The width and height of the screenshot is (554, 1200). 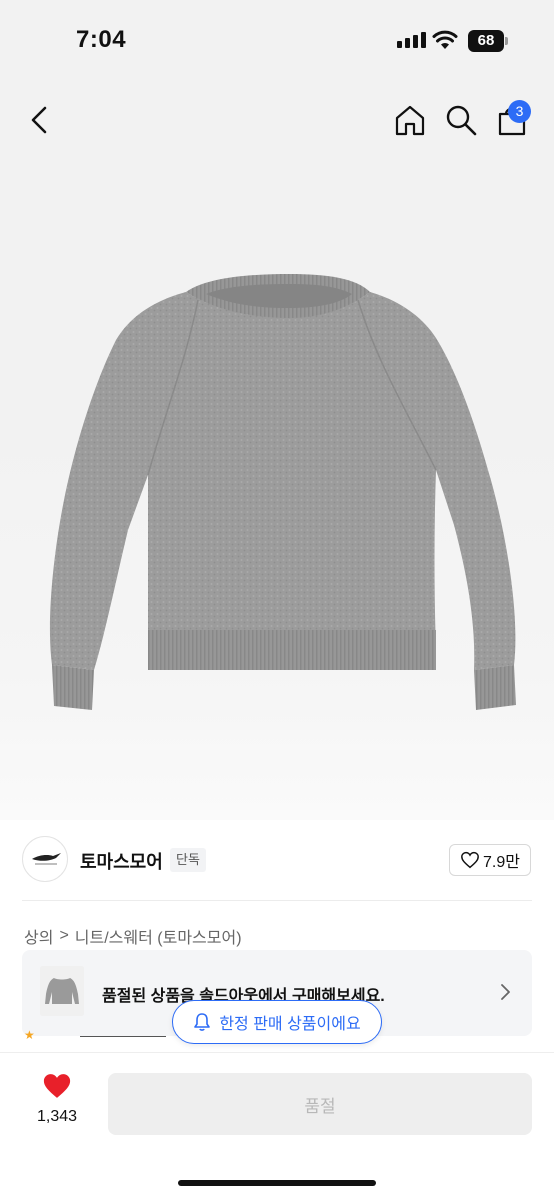 I want to click on home-icon, so click(x=410, y=120).